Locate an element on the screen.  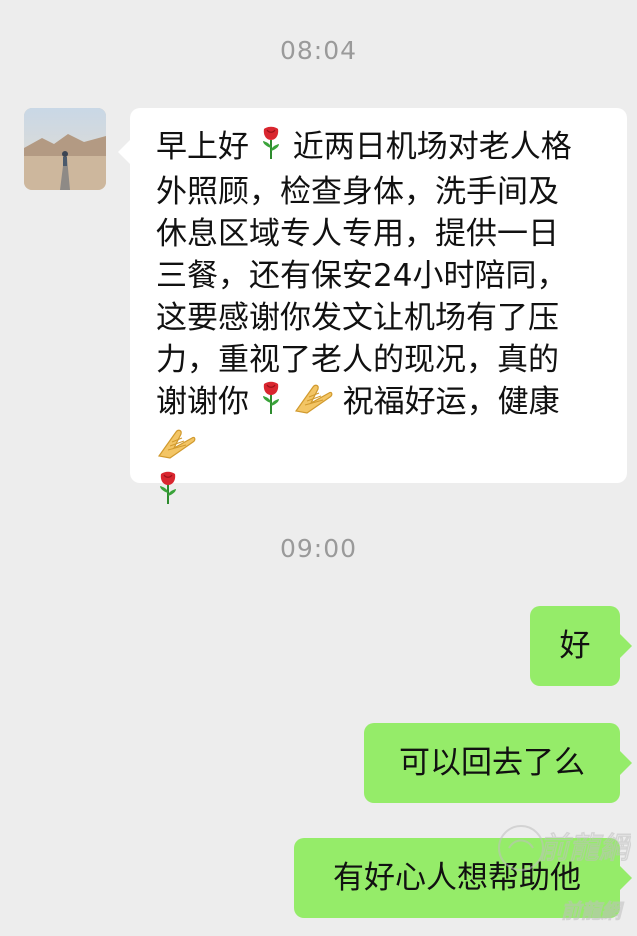
message-text: 力，重视了老人的现况，真的 is located at coordinates (357, 360).